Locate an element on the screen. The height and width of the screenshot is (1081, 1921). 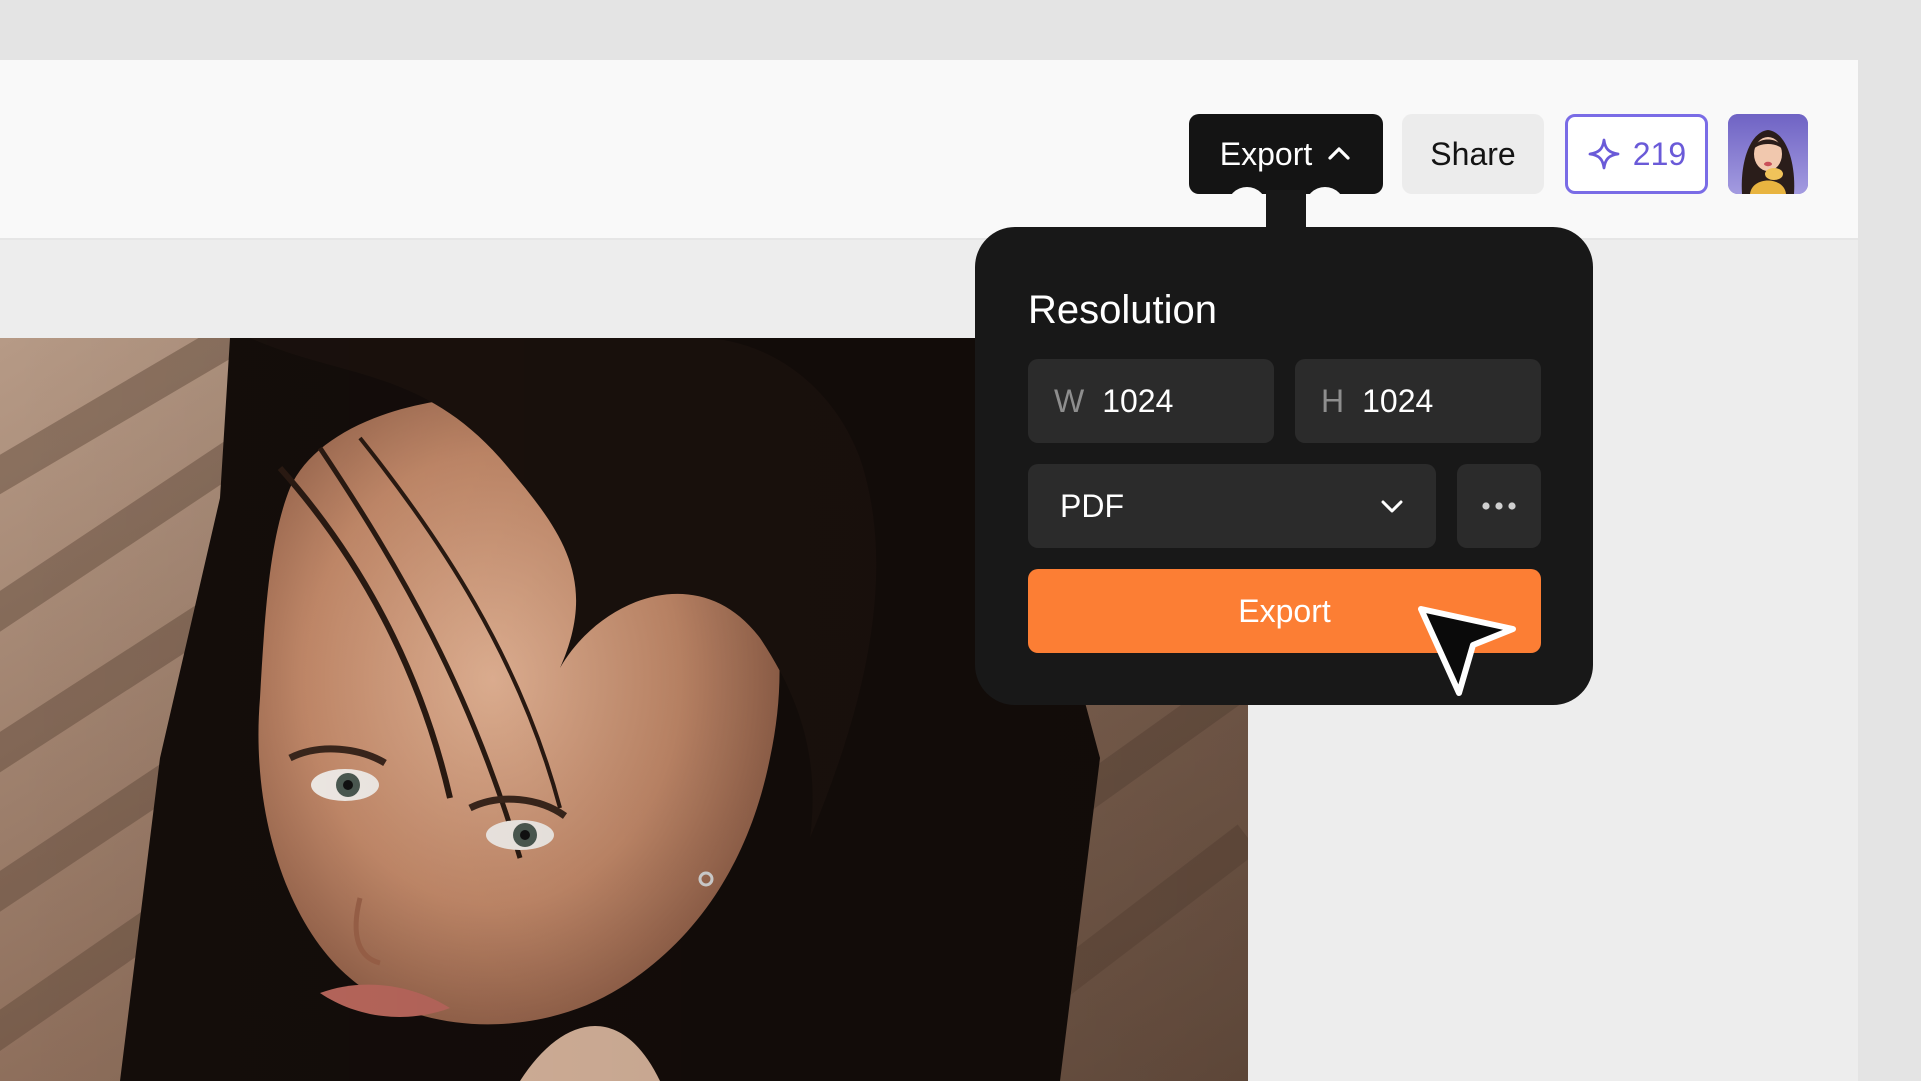
height-field: H 1024 is located at coordinates (1418, 401).